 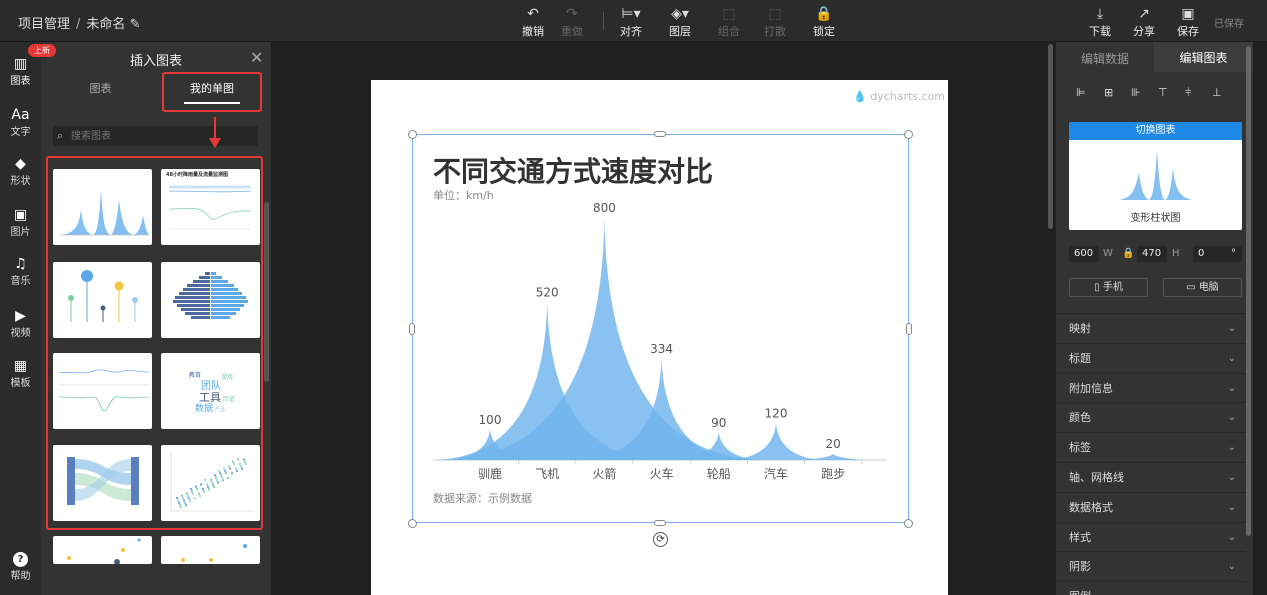 What do you see at coordinates (1151, 447) in the screenshot?
I see `section-4: 标签 ⌄` at bounding box center [1151, 447].